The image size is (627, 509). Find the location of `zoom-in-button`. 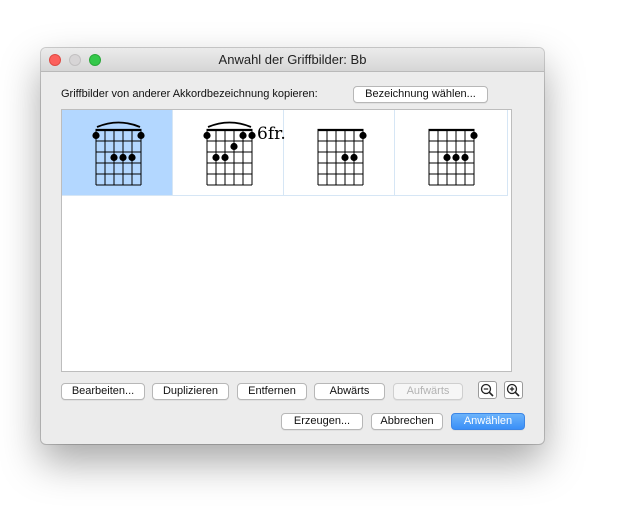

zoom-in-button is located at coordinates (513, 390).